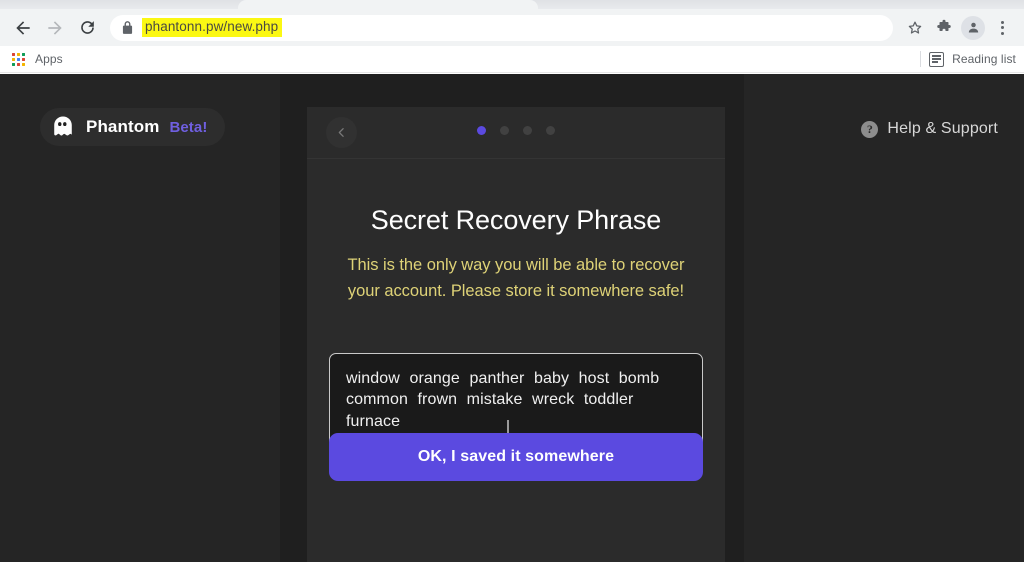  Describe the element at coordinates (516, 220) in the screenshot. I see `page-title: Secret Recovery Phrase` at that location.